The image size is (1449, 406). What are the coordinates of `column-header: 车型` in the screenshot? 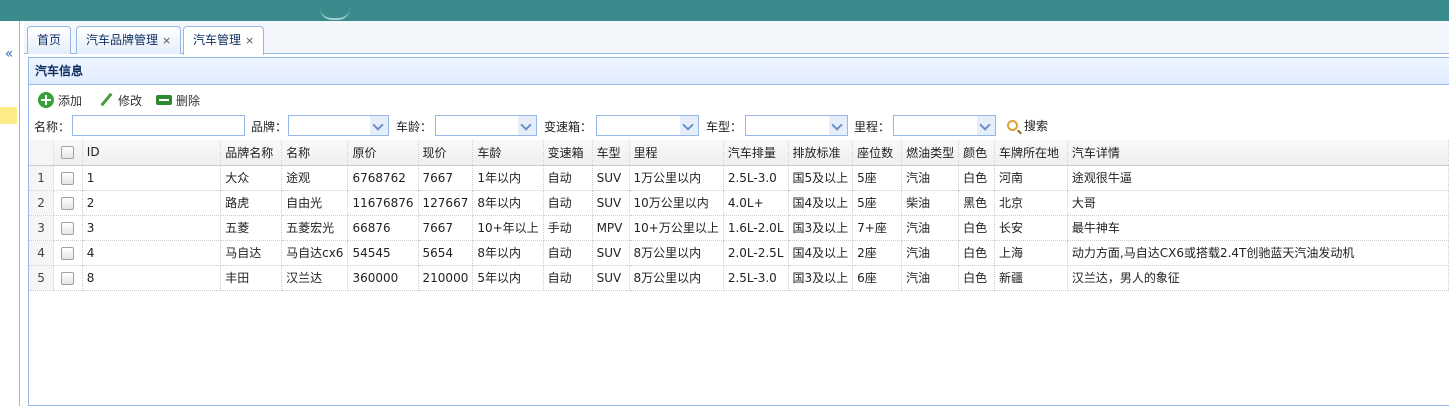 It's located at (611, 153).